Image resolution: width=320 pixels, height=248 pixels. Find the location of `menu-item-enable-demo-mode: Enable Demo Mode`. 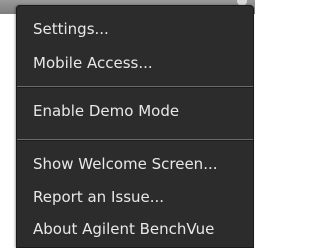

menu-item-enable-demo-mode: Enable Demo Mode is located at coordinates (135, 111).